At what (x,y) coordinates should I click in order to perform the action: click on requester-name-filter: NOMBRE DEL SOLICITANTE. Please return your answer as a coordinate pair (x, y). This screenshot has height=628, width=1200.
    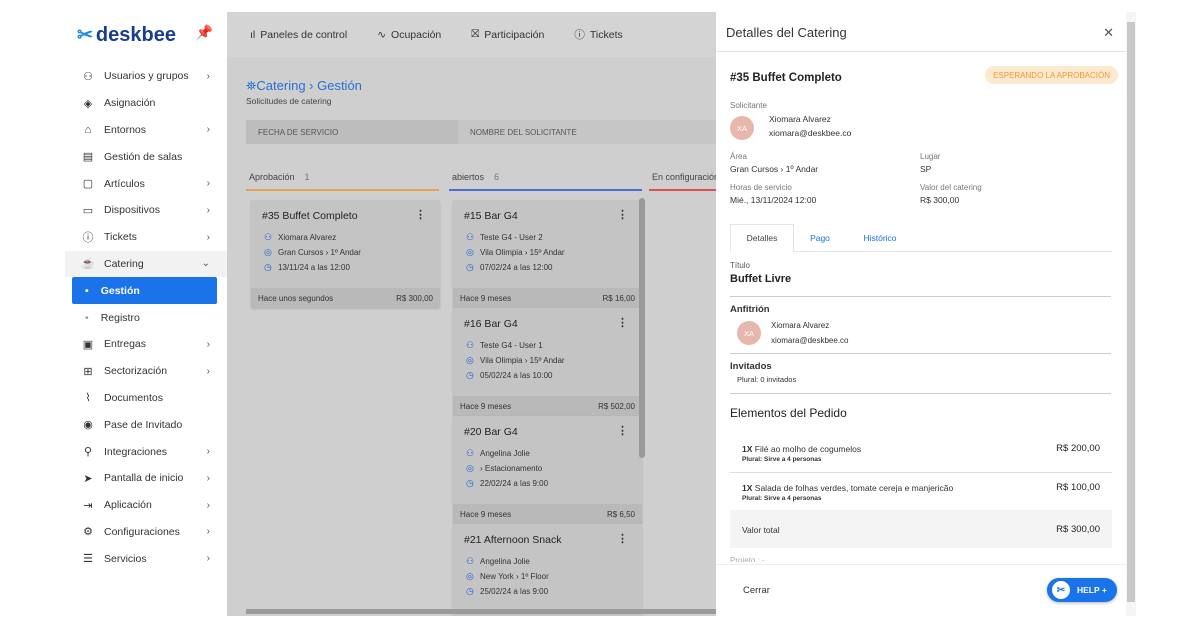
    Looking at the image, I should click on (587, 132).